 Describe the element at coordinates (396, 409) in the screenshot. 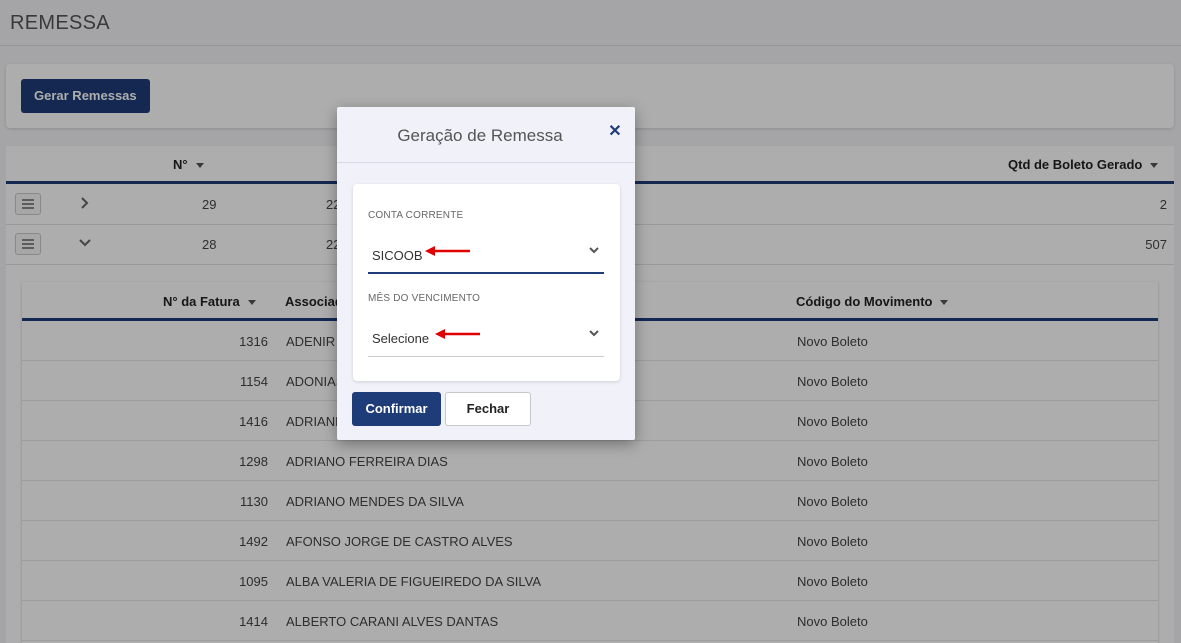

I see `confirmar-button: Confirmar` at that location.